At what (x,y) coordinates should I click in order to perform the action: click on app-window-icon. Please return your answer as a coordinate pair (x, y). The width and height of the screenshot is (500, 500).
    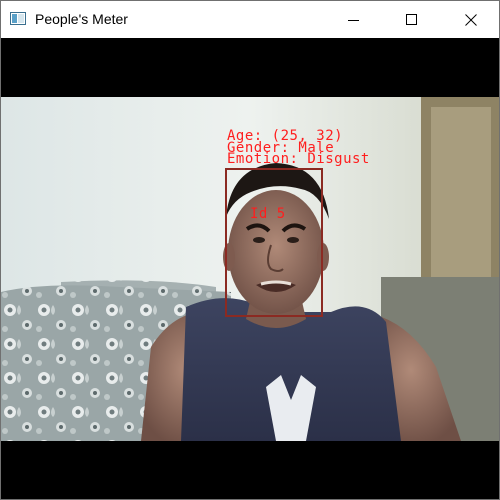
    Looking at the image, I should click on (18, 18).